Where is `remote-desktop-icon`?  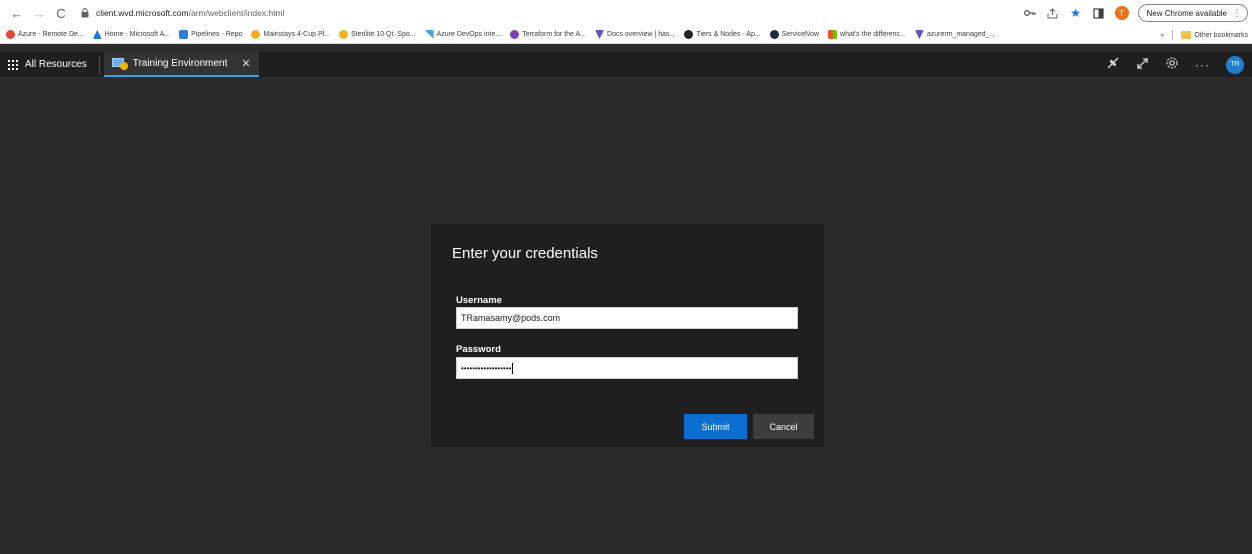 remote-desktop-icon is located at coordinates (119, 64).